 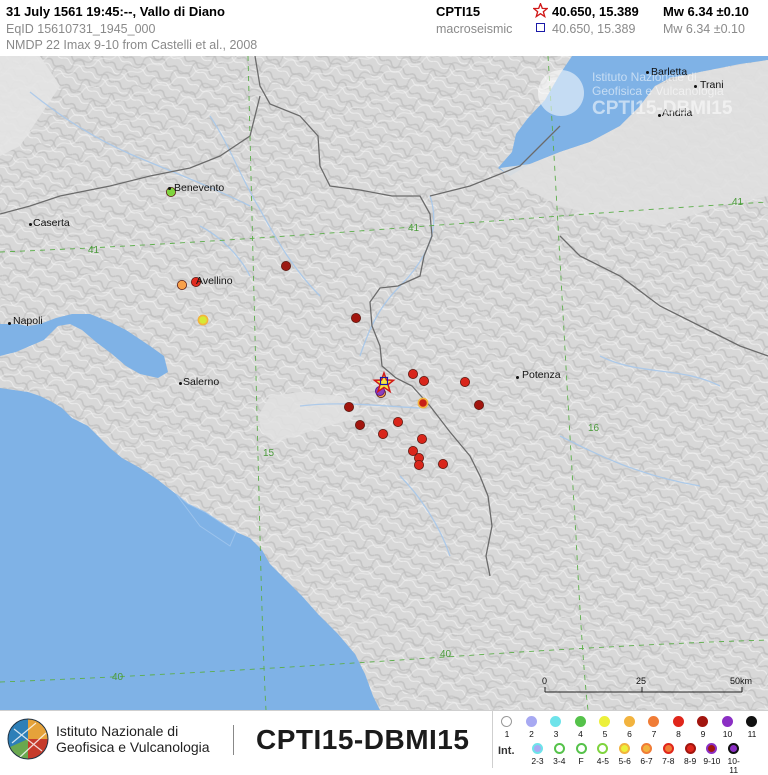 I want to click on legend-label: 3, so click(x=556, y=734).